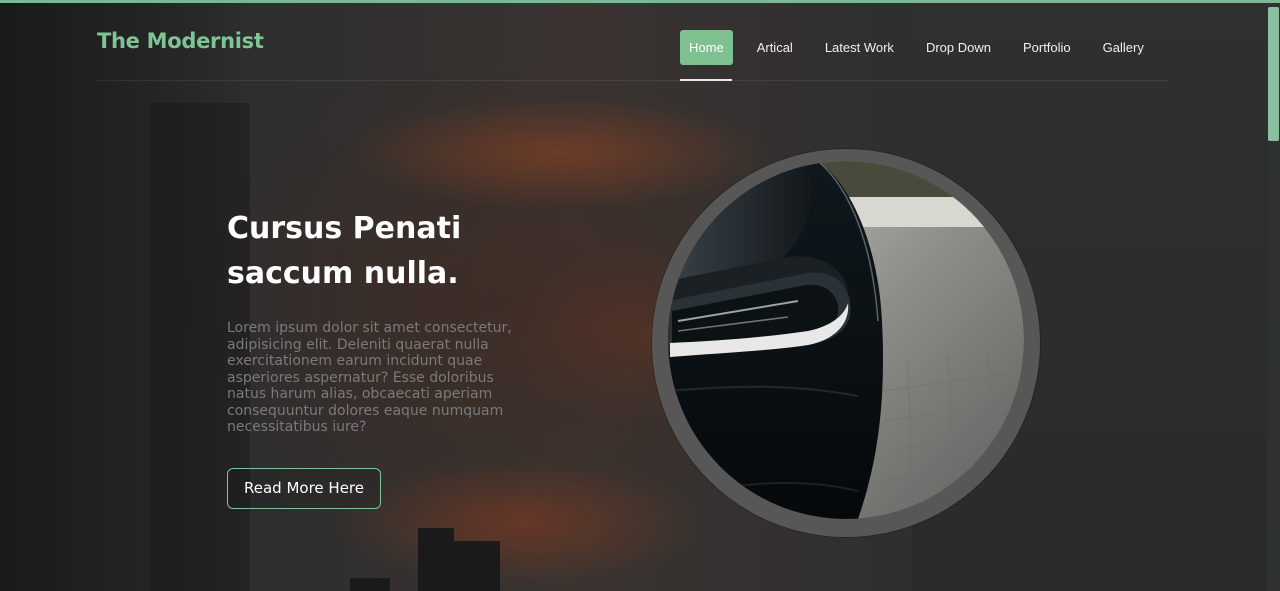 This screenshot has height=591, width=1280. I want to click on nav-item-latest-work: Latest Work, so click(859, 47).